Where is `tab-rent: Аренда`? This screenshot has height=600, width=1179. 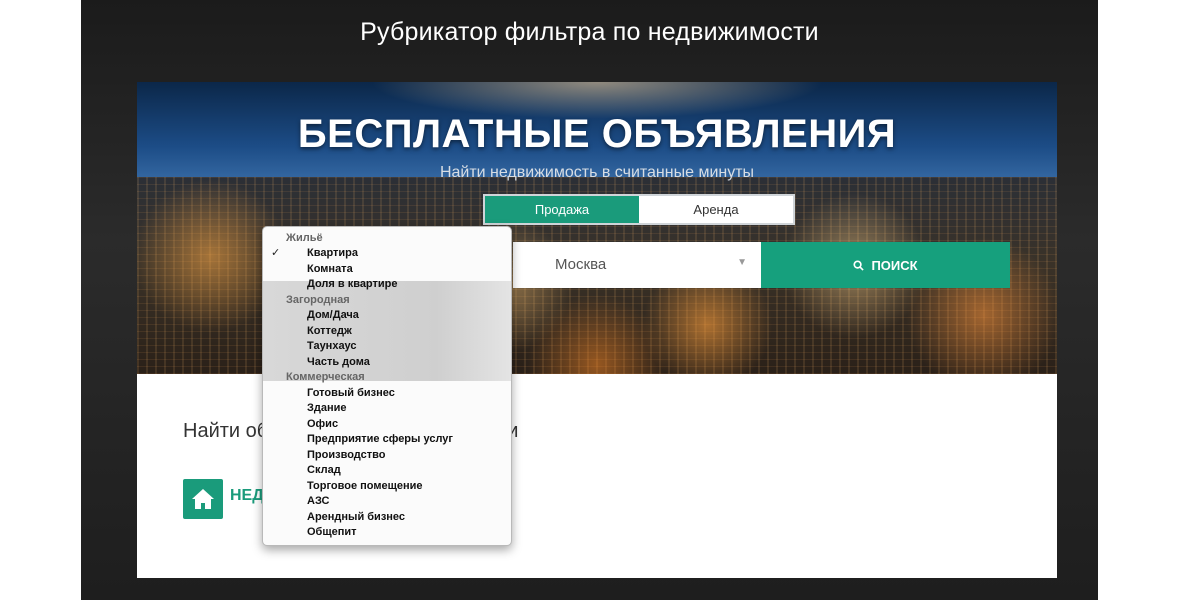 tab-rent: Аренда is located at coordinates (716, 209).